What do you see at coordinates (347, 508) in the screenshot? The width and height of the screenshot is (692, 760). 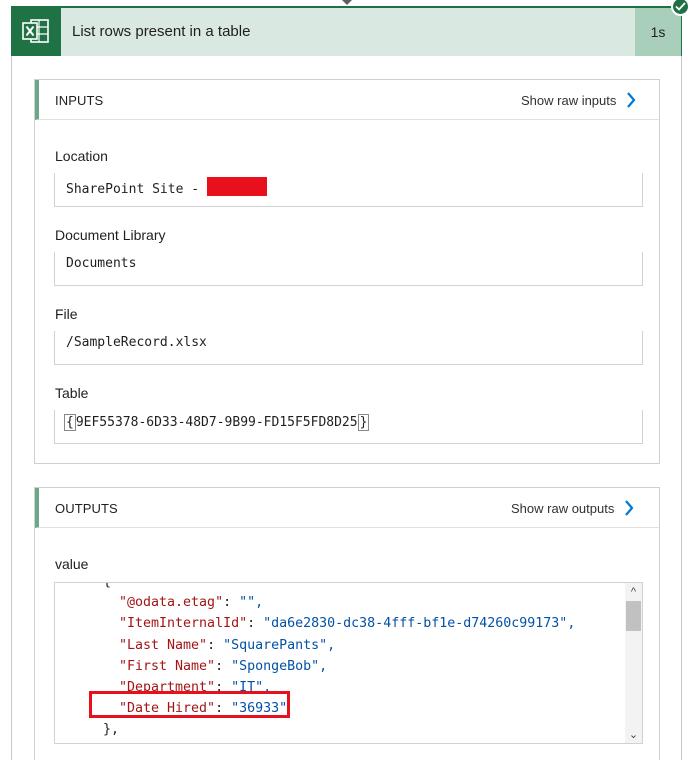 I see `outputs-section-header: OUTPUTS Show raw outputs` at bounding box center [347, 508].